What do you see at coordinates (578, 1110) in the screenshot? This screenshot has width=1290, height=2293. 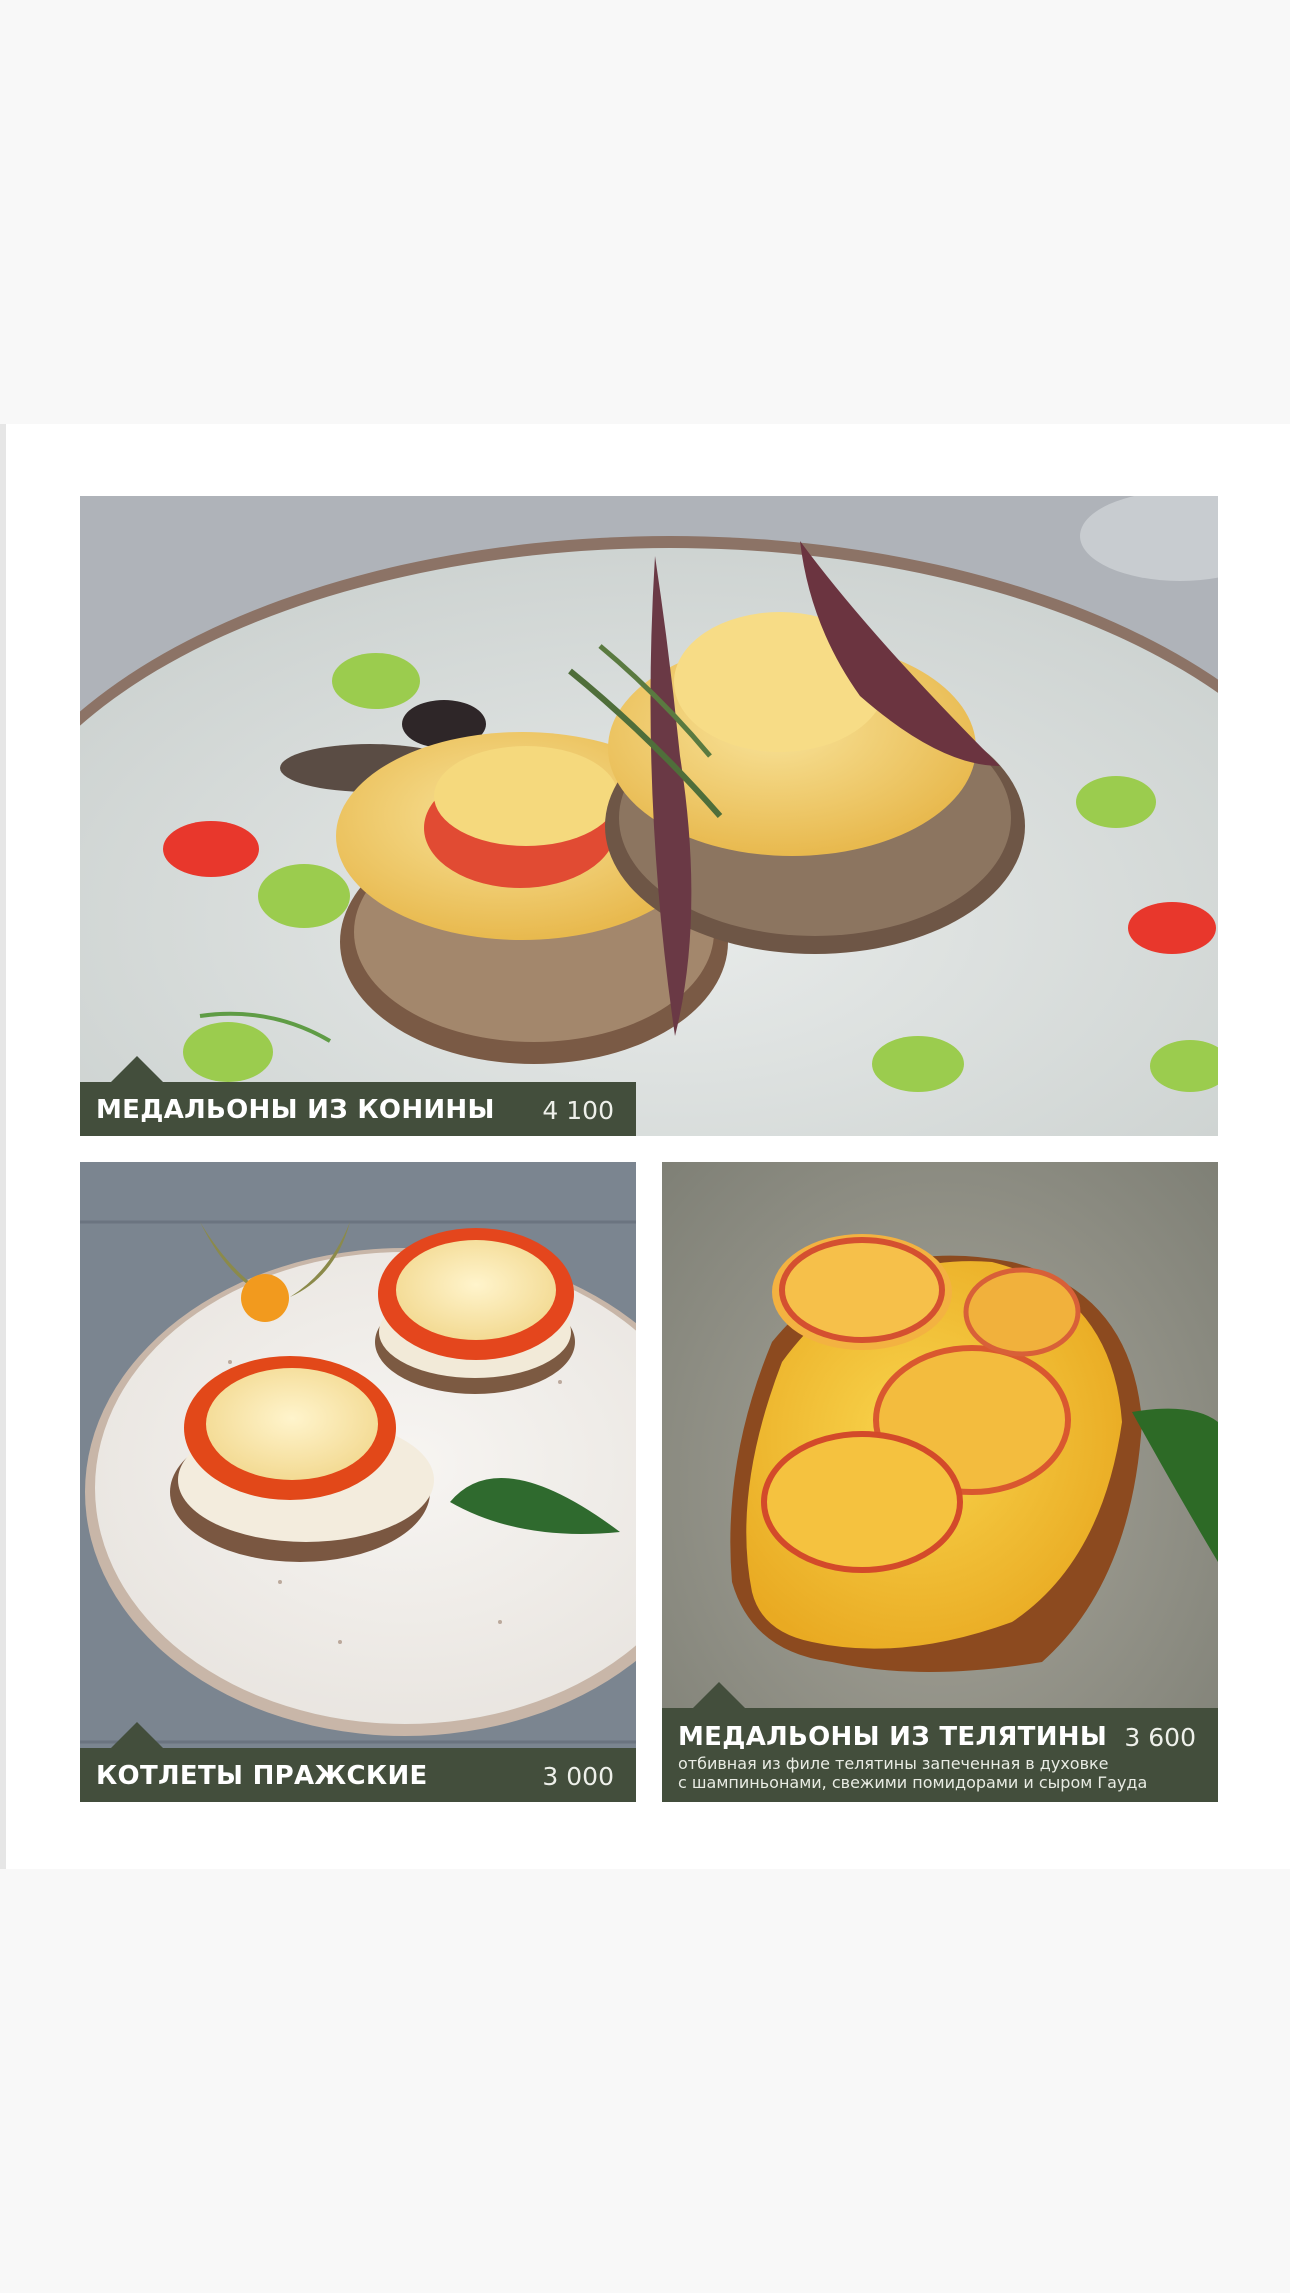 I see `dish-price: 4 100` at bounding box center [578, 1110].